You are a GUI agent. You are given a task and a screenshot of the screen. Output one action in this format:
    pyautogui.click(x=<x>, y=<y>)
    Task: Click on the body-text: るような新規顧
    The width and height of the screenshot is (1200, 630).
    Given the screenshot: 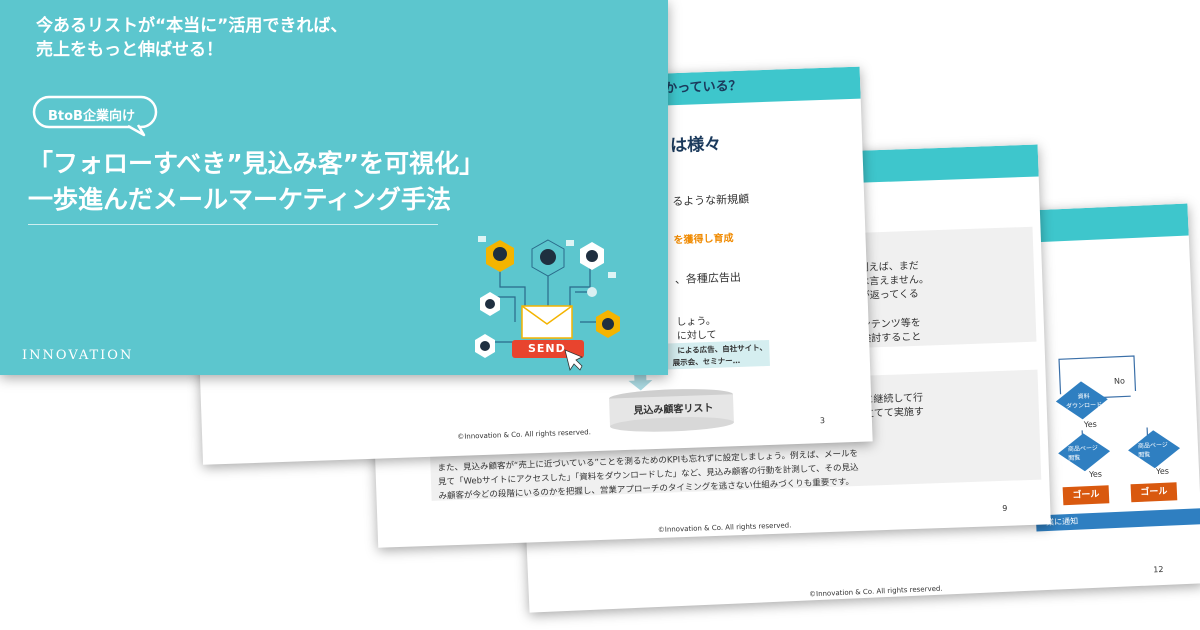 What is the action you would take?
    pyautogui.click(x=710, y=200)
    